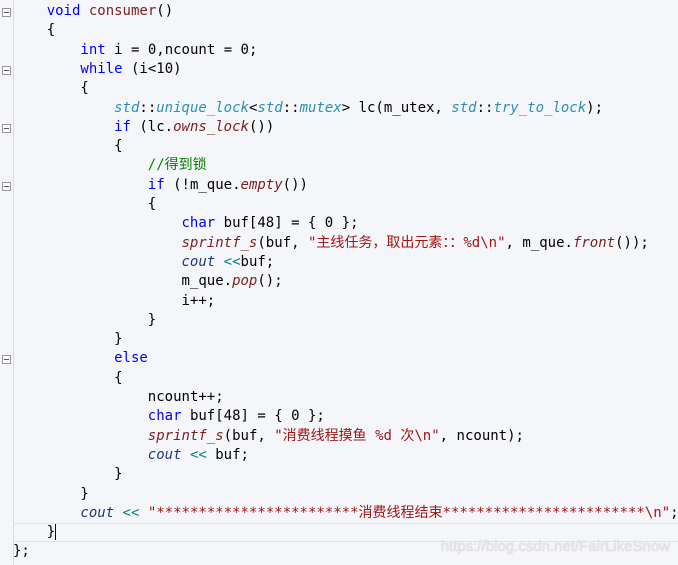 The width and height of the screenshot is (678, 565). What do you see at coordinates (143, 127) in the screenshot?
I see `code-line: if (lc.owns_lock())` at bounding box center [143, 127].